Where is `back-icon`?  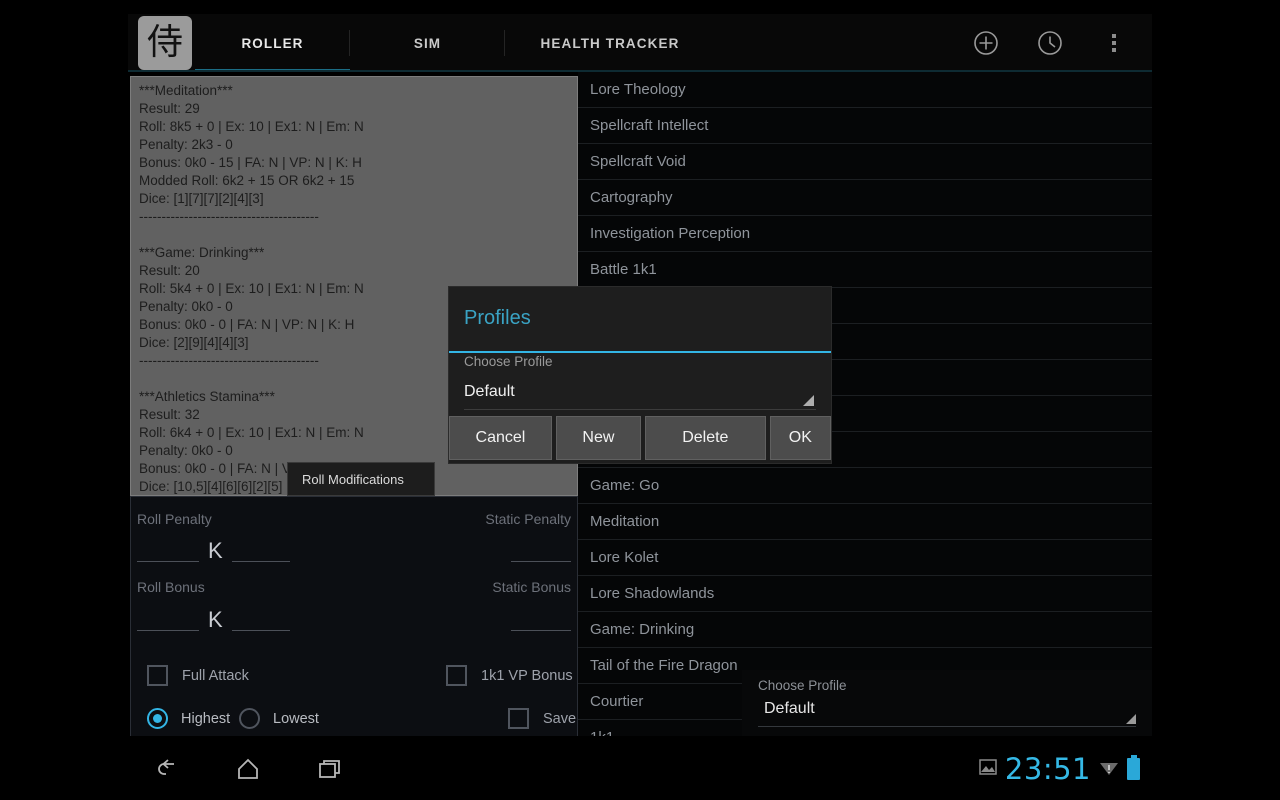 back-icon is located at coordinates (168, 769).